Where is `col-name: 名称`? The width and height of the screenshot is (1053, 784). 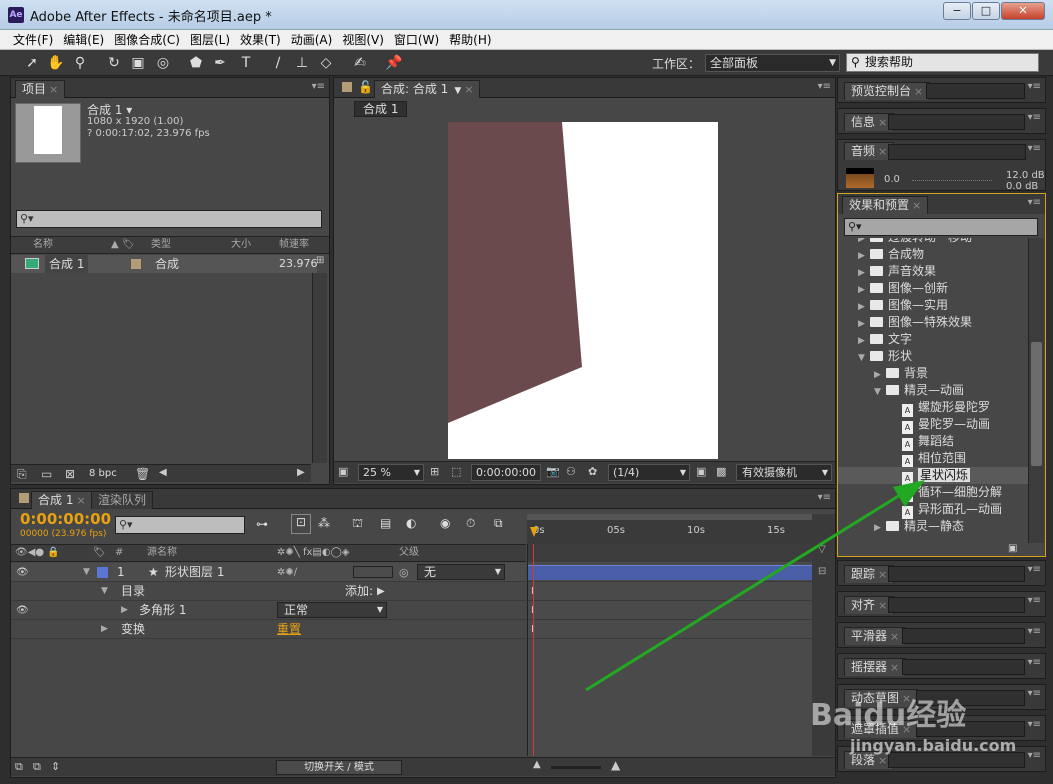
col-name: 名称 is located at coordinates (43, 245).